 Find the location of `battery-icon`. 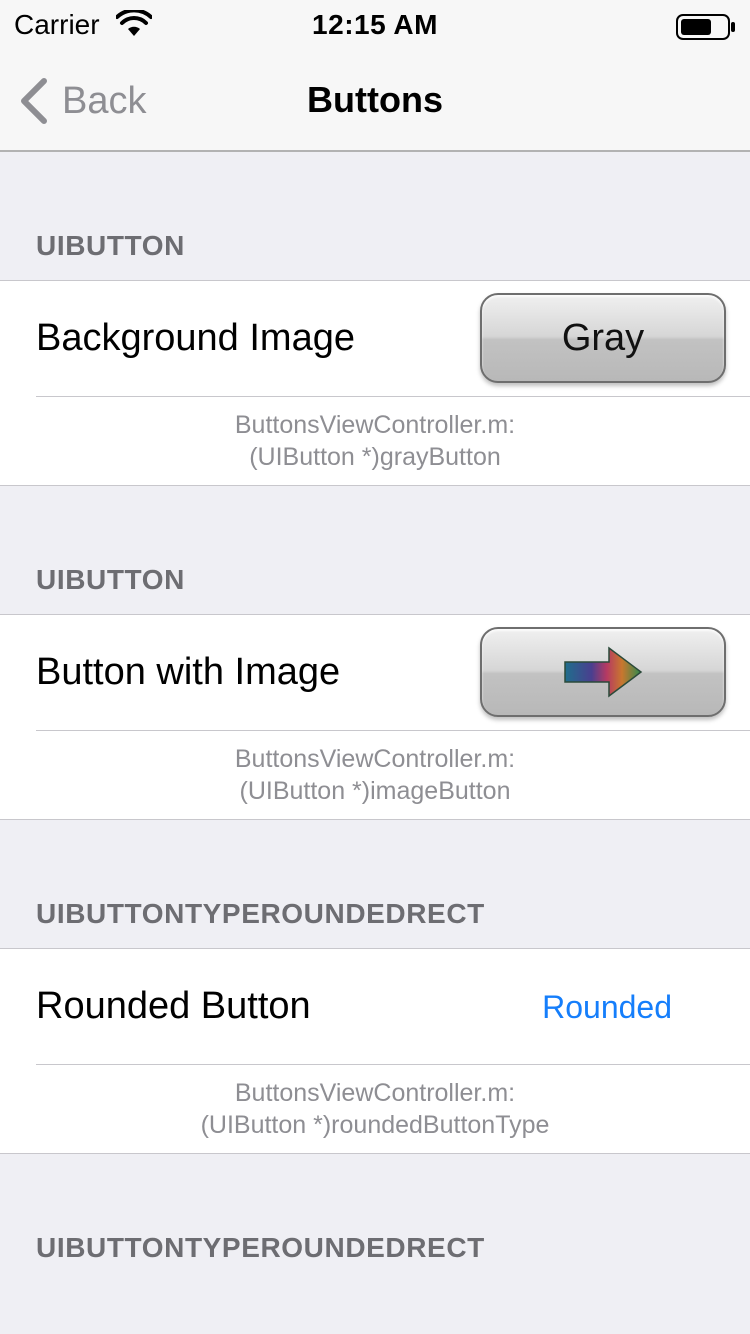

battery-icon is located at coordinates (705, 27).